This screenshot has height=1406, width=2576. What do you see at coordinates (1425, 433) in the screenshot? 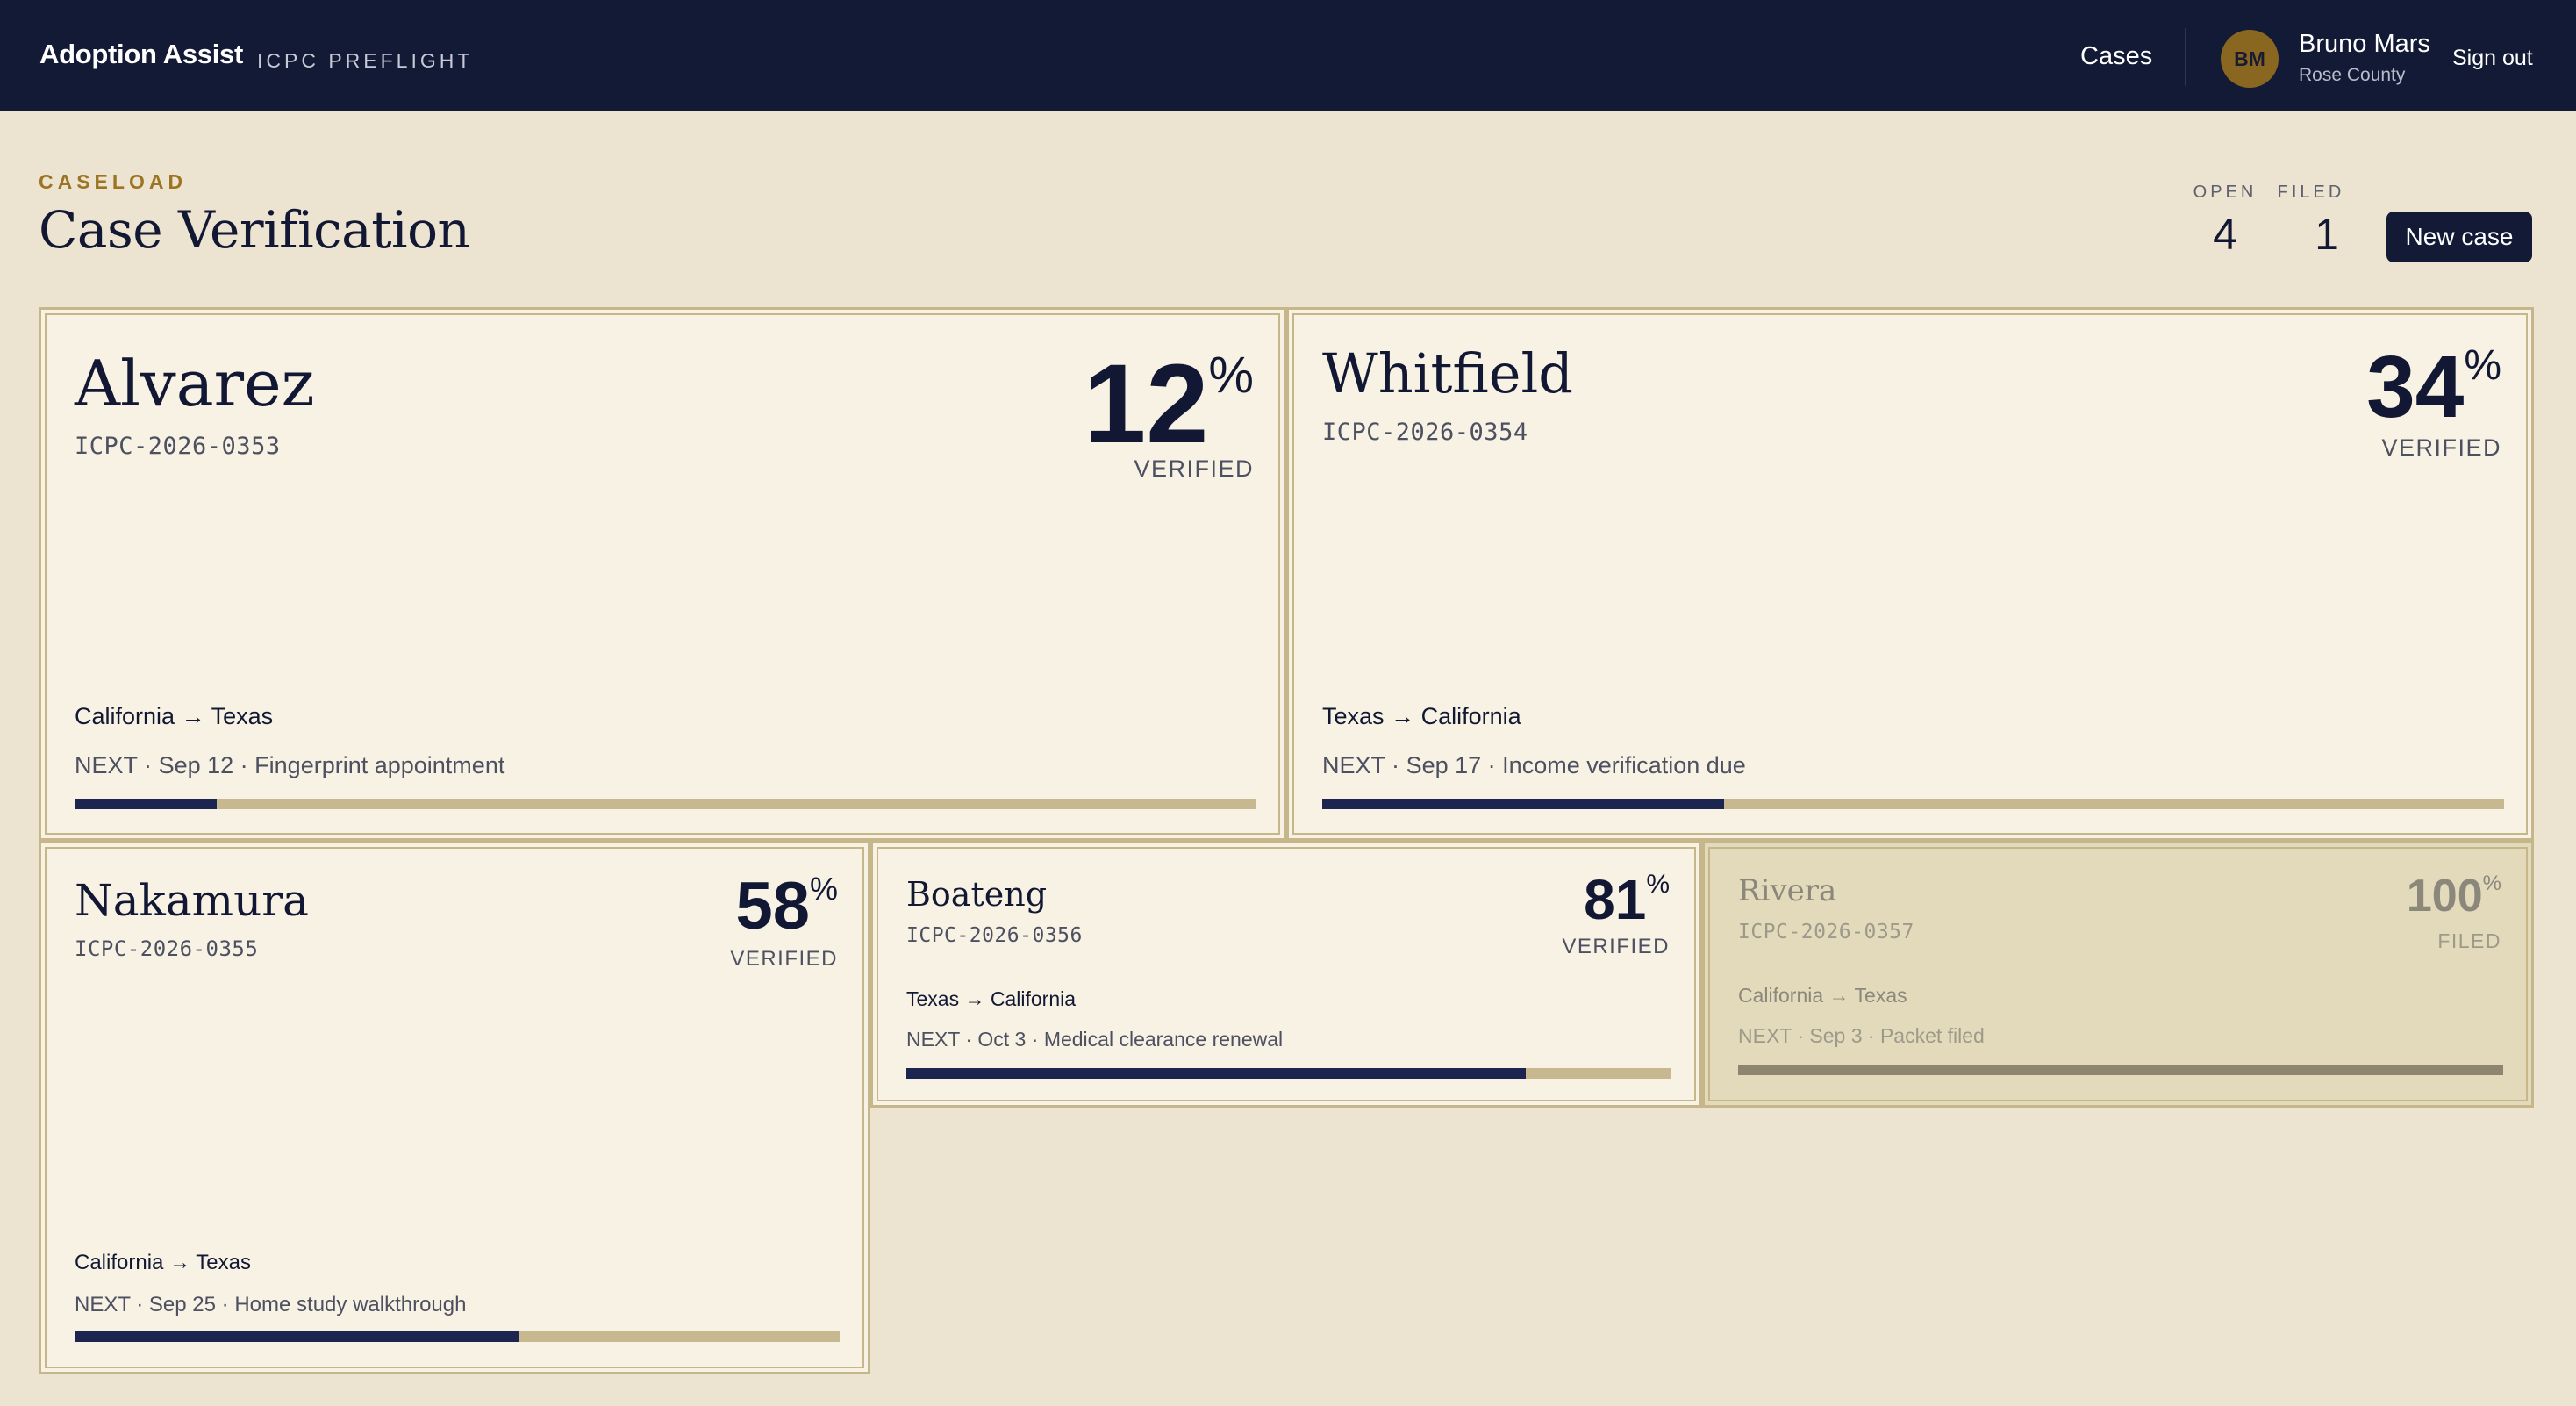
I see `case-id: ICPC-2026-0354` at bounding box center [1425, 433].